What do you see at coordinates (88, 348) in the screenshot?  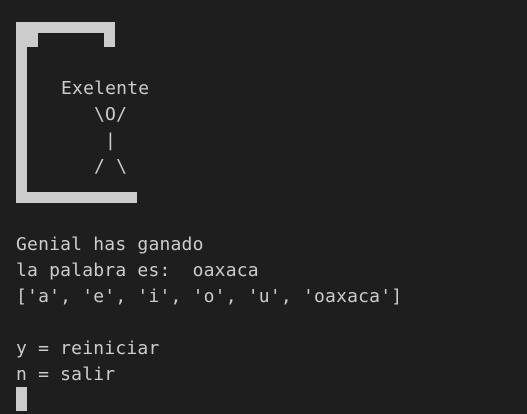 I see `restart-option: y = reiniciar` at bounding box center [88, 348].